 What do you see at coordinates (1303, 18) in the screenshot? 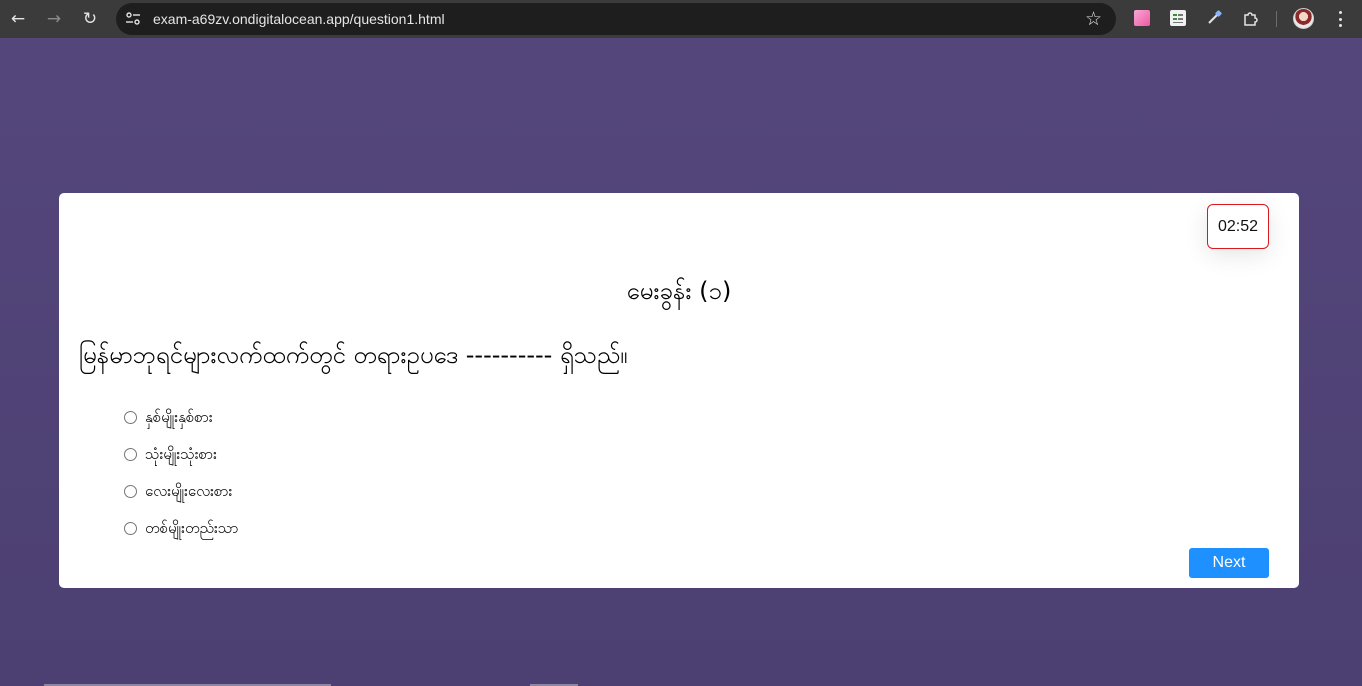
I see `profile-avatar` at bounding box center [1303, 18].